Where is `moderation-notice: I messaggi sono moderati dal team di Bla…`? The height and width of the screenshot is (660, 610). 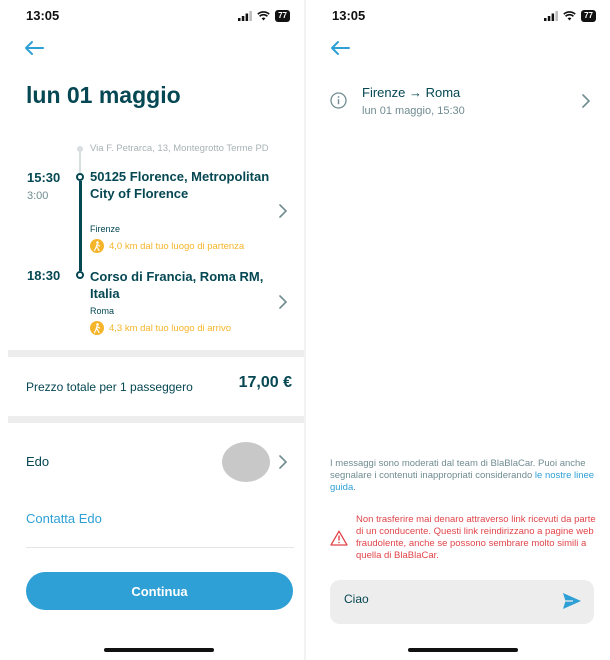
moderation-notice: I messaggi sono moderati dal team di Bla… is located at coordinates (462, 475).